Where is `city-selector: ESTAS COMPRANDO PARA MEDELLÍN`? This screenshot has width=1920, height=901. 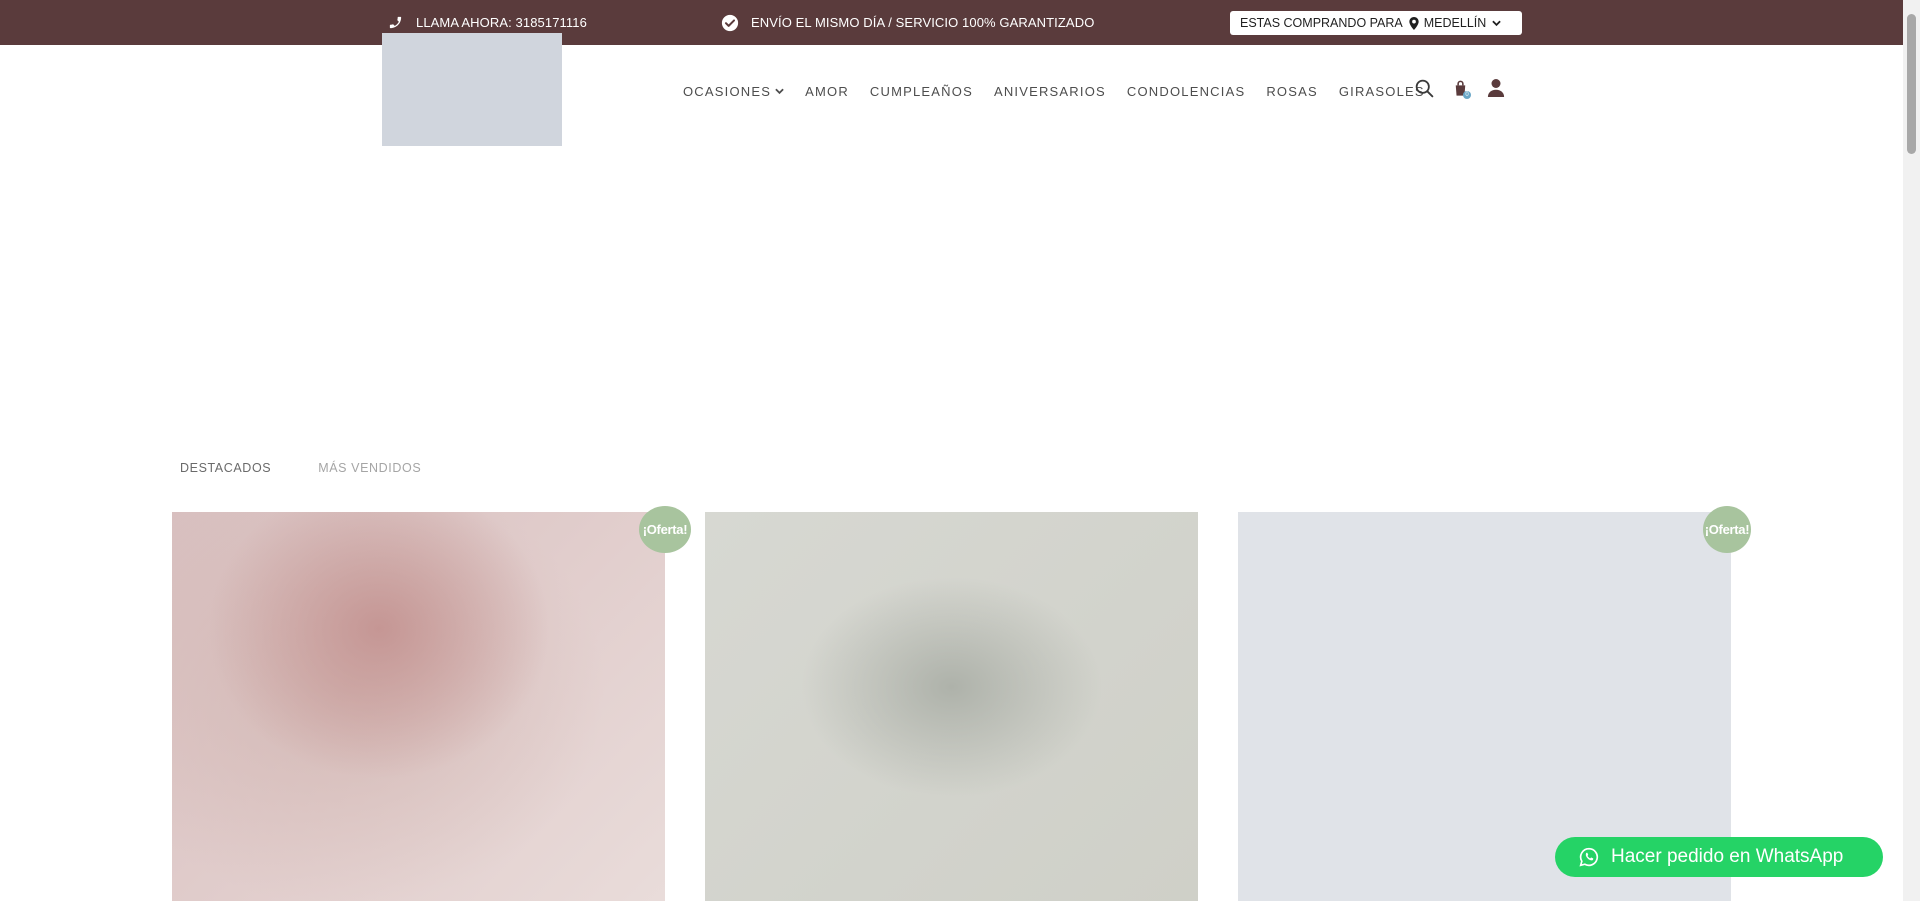 city-selector: ESTAS COMPRANDO PARA MEDELLÍN is located at coordinates (1376, 23).